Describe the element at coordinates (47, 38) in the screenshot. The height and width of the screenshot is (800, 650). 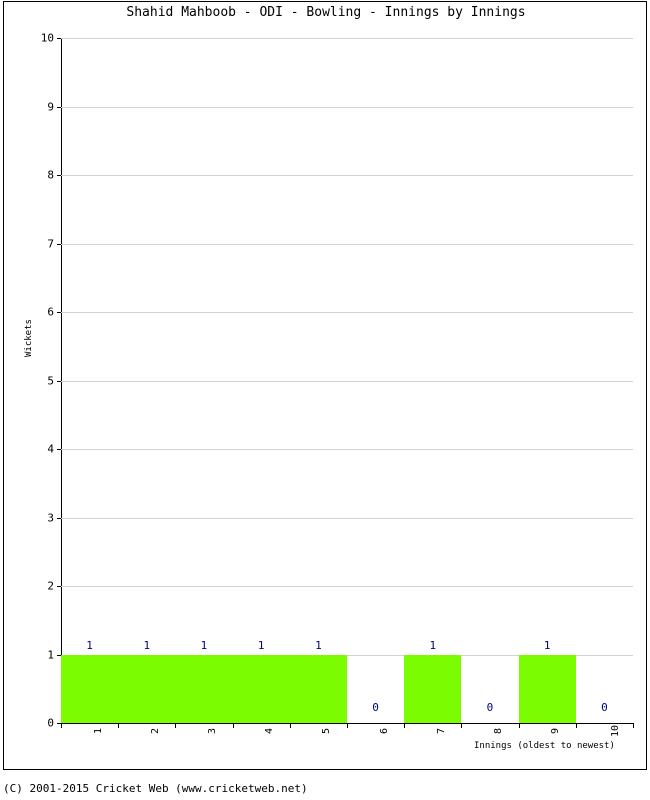
I see `y-axis-tick-label: 10` at that location.